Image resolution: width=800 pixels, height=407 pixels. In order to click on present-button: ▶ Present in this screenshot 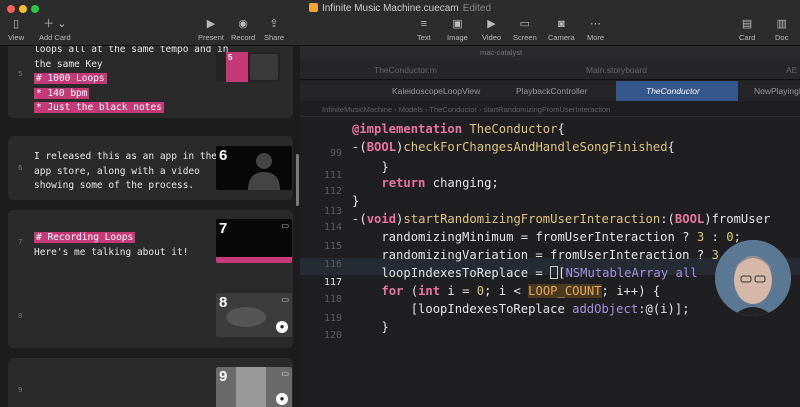, I will do `click(211, 30)`.